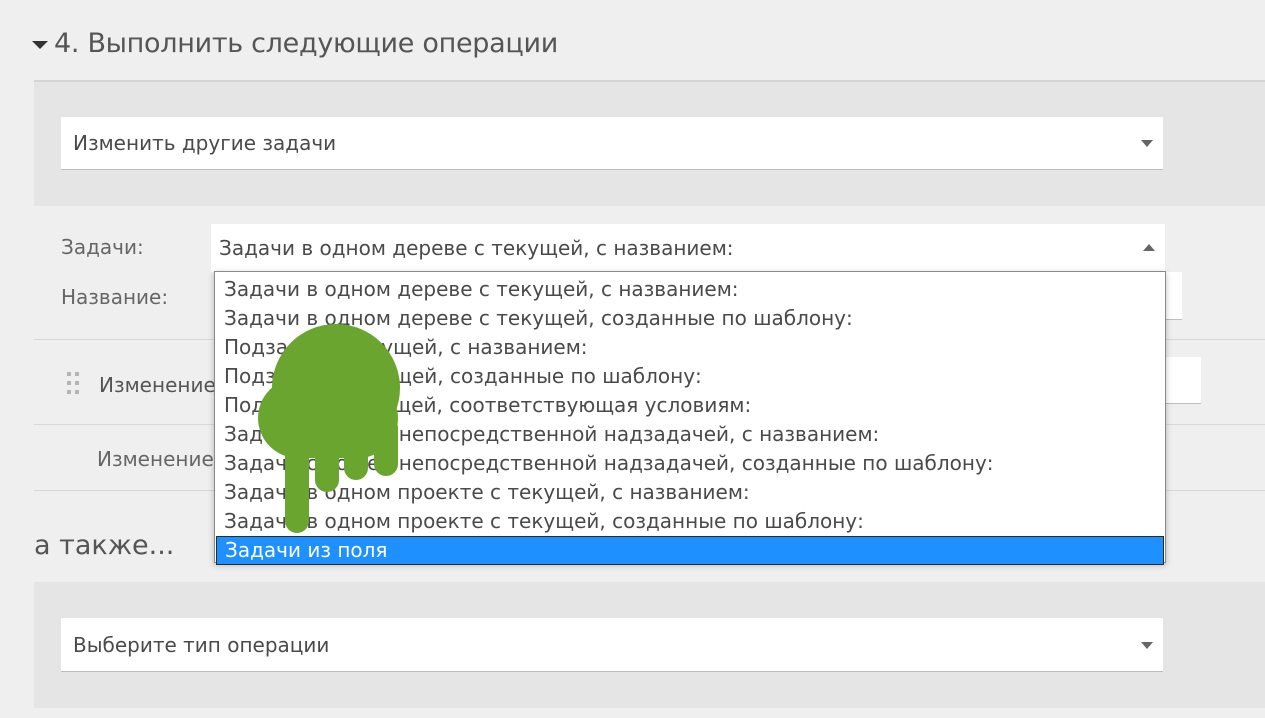 This screenshot has height=718, width=1265. Describe the element at coordinates (1180, 380) in the screenshot. I see `change-1-select` at that location.